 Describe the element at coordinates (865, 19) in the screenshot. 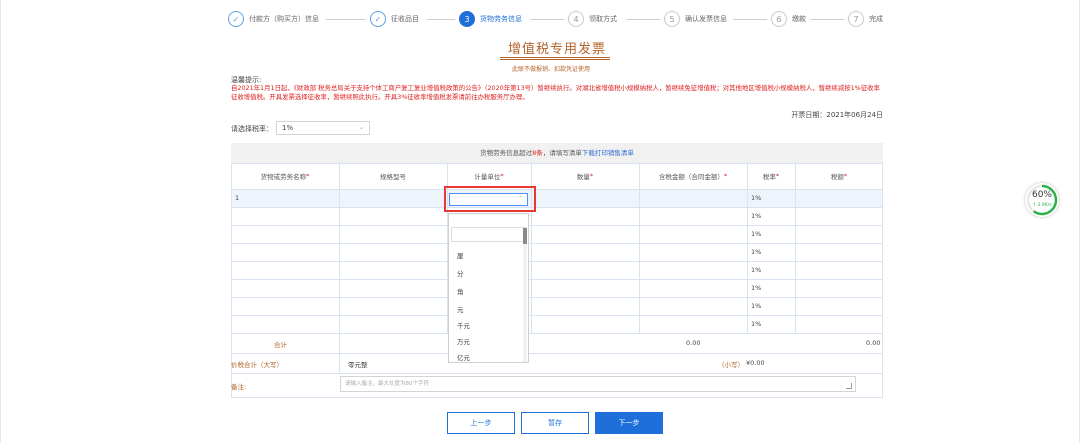

I see `step-7: 7 完成` at that location.